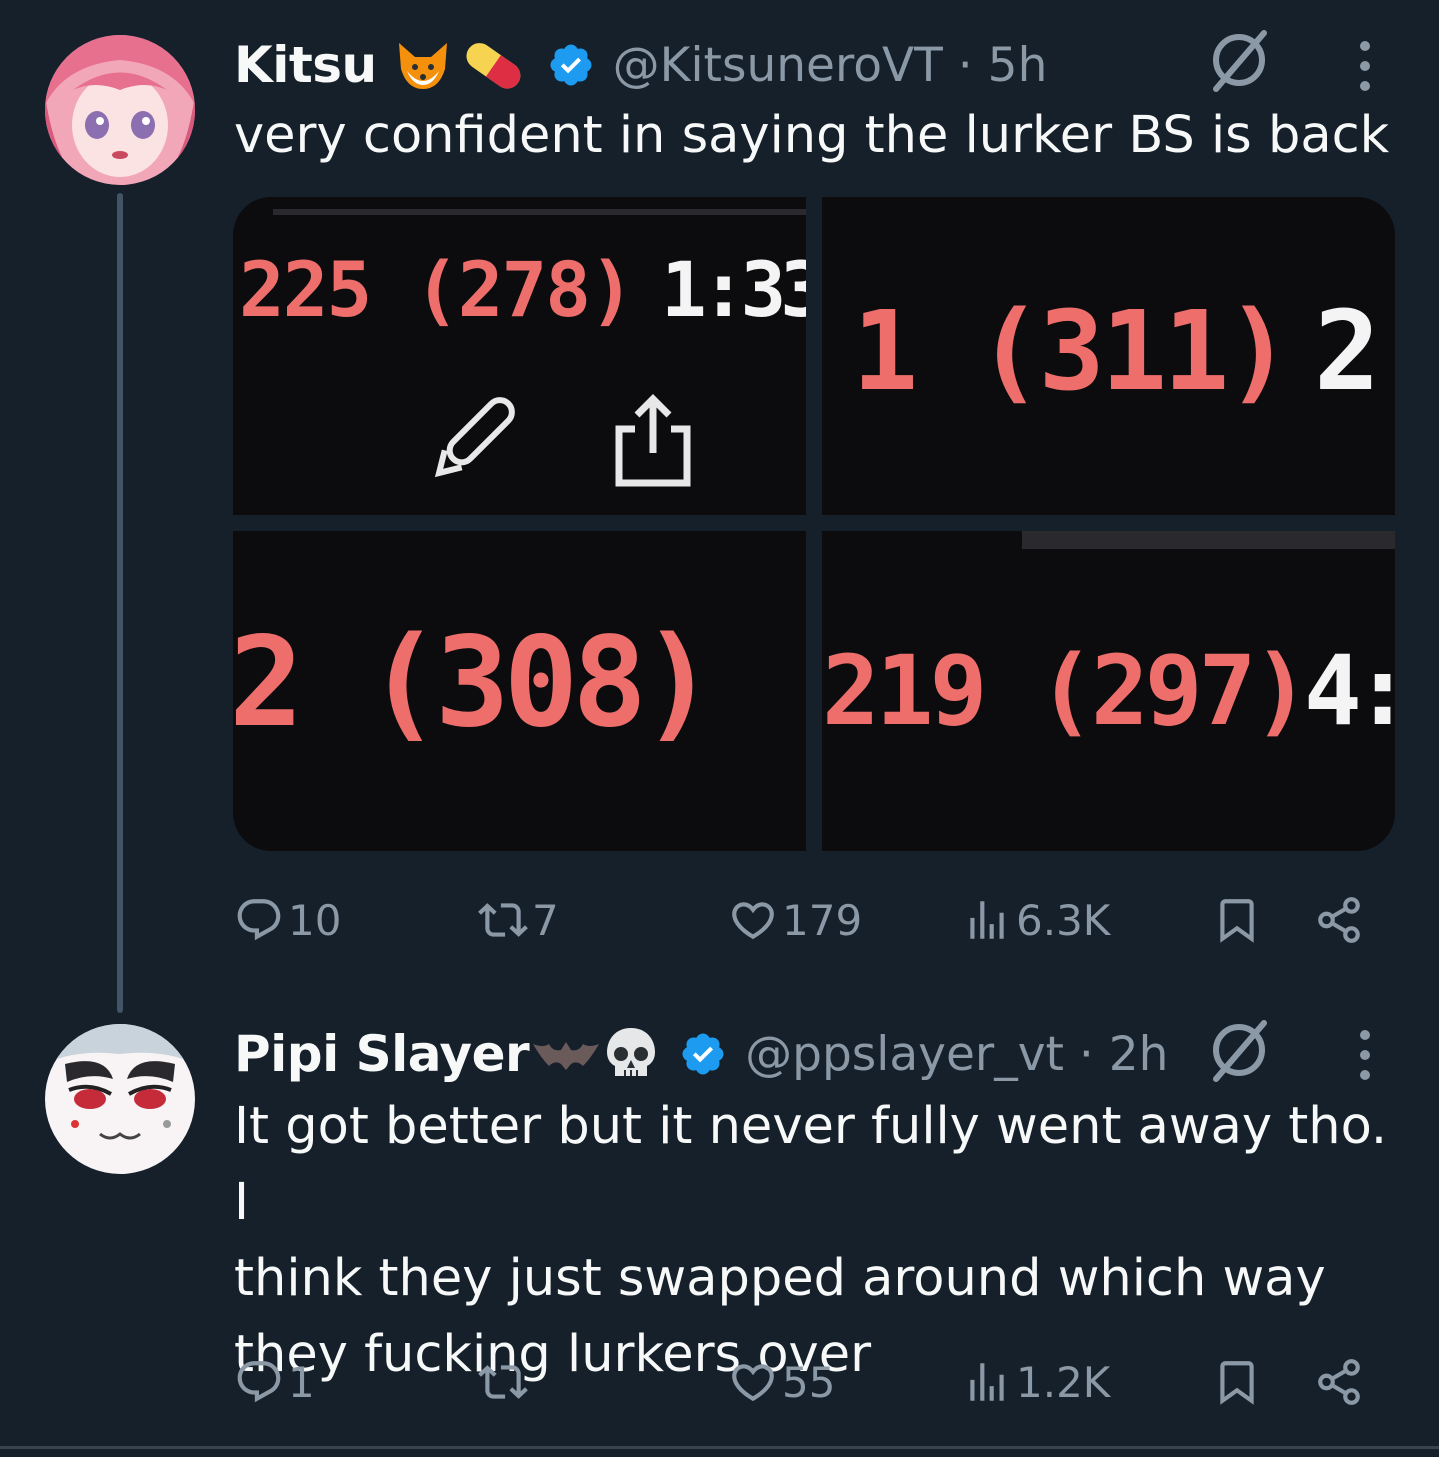  What do you see at coordinates (423, 65) in the screenshot?
I see `fox-face-emoji` at bounding box center [423, 65].